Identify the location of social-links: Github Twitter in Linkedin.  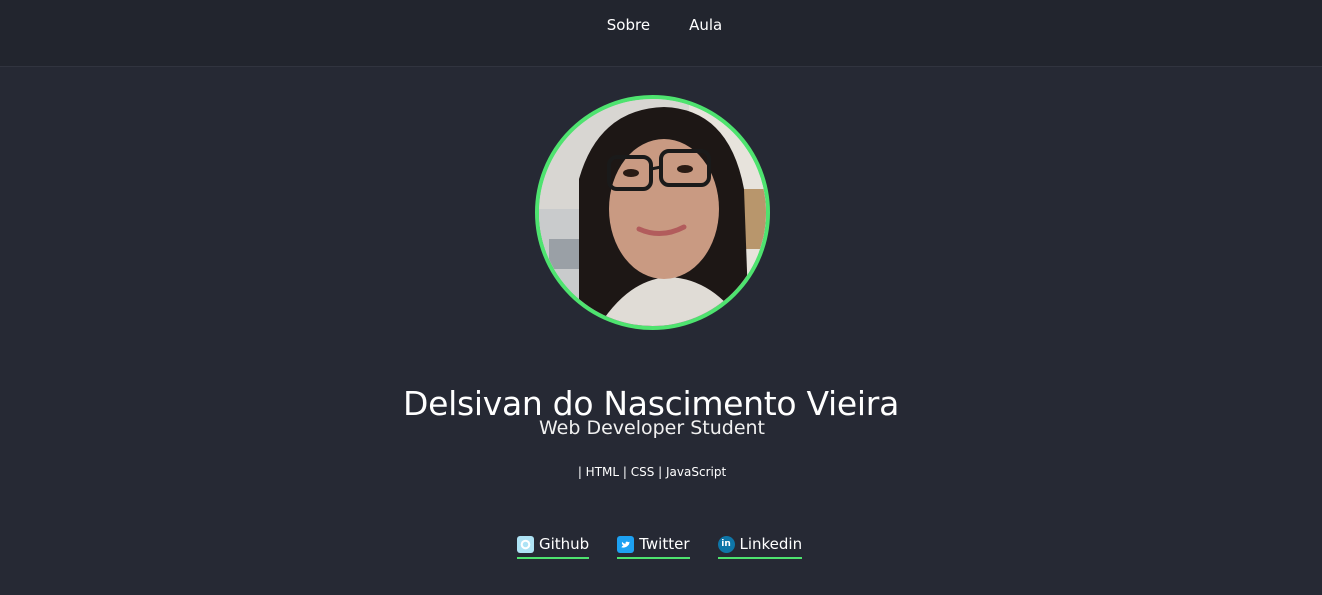
(660, 546).